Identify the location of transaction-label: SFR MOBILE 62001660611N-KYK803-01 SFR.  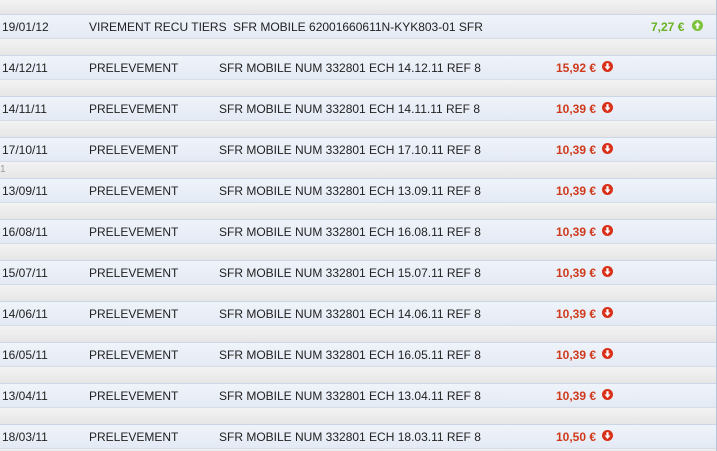
(358, 27).